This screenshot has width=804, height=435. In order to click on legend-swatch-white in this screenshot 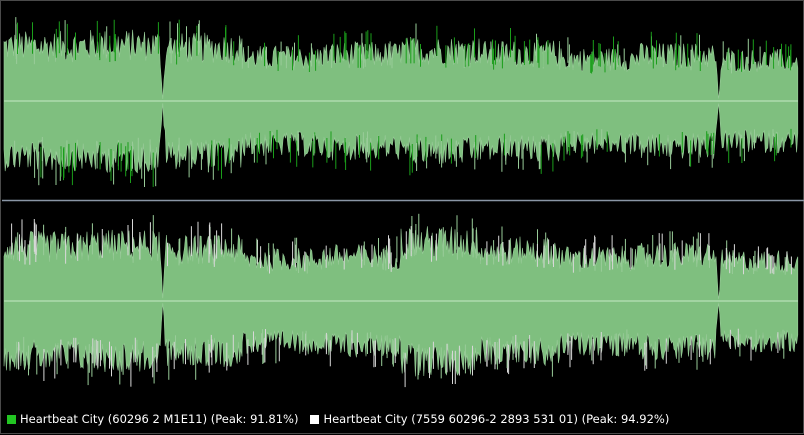, I will do `click(315, 419)`.